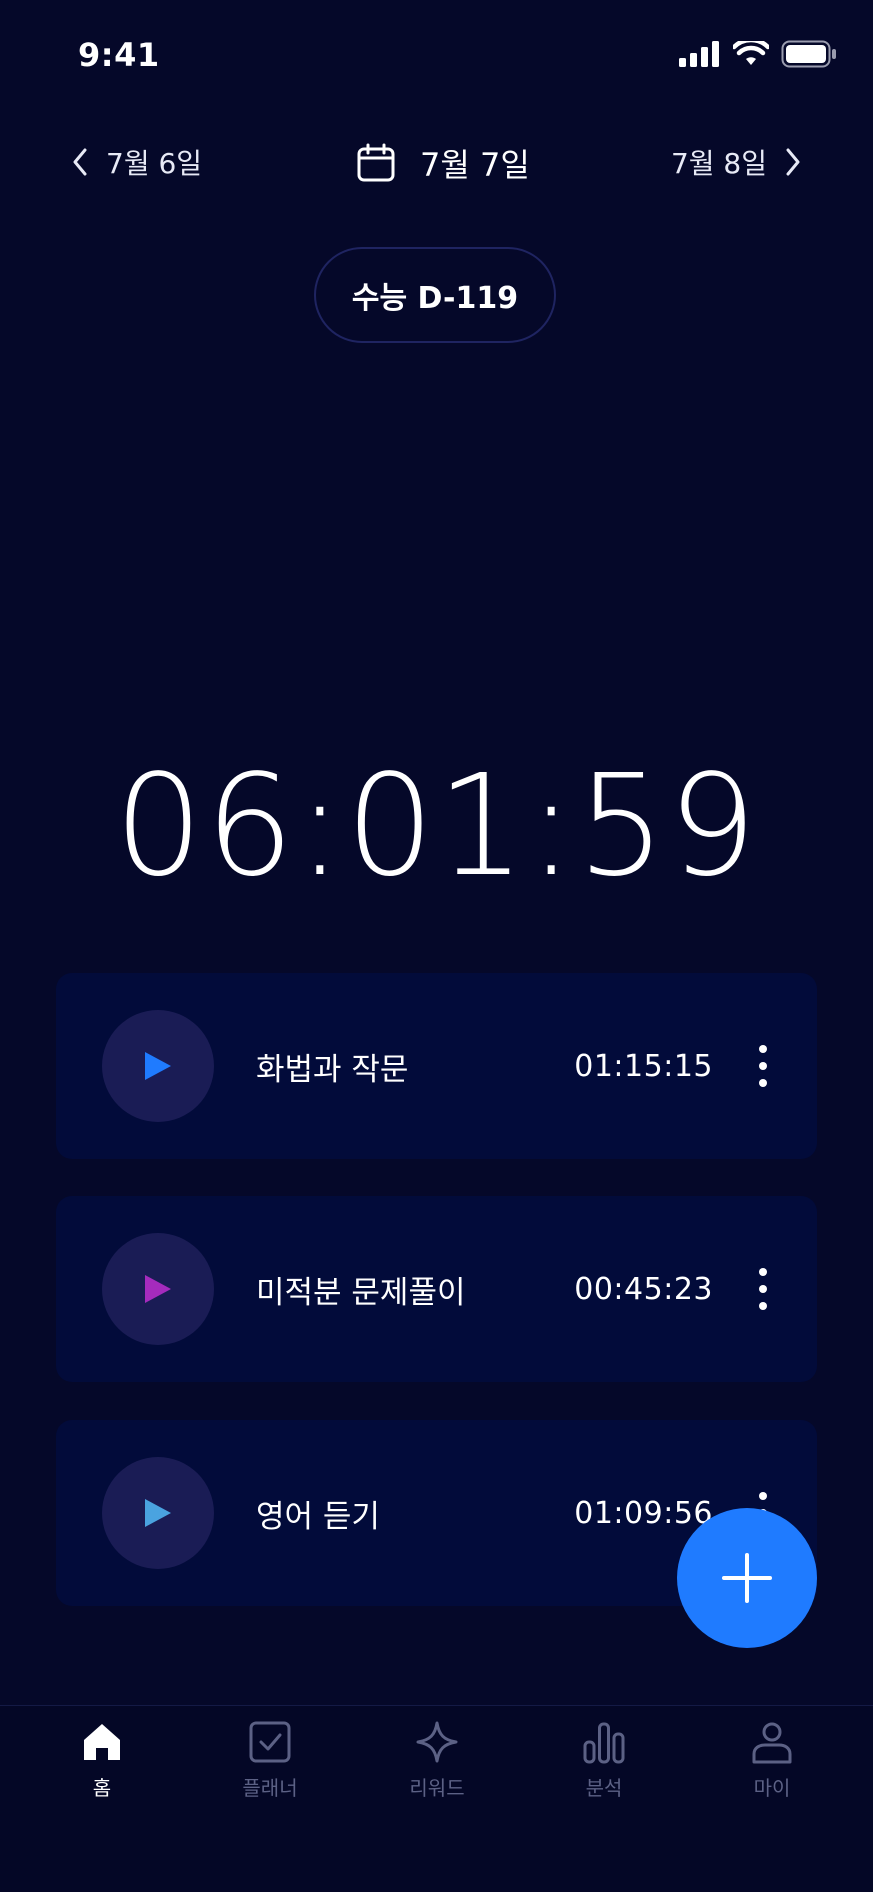 Image resolution: width=873 pixels, height=1892 pixels. What do you see at coordinates (436, 826) in the screenshot?
I see `study-timer: 06:01:59` at bounding box center [436, 826].